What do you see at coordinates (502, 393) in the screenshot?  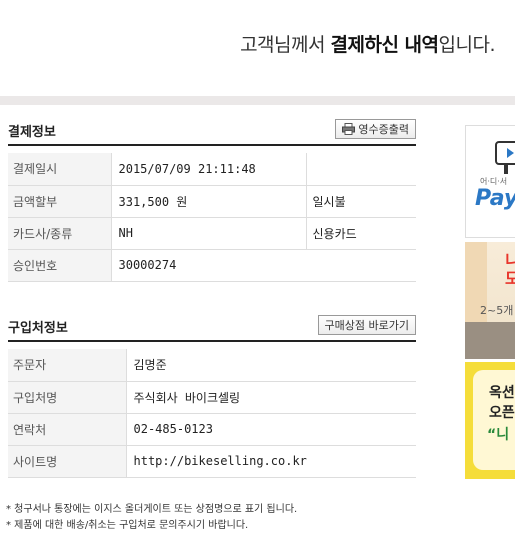 I see `ad3-line1: 옥션` at bounding box center [502, 393].